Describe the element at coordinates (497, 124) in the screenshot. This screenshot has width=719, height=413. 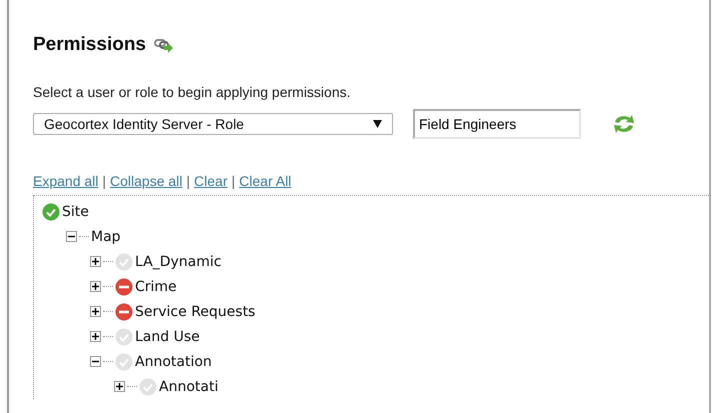
I see `role-input-field: Field Engineers` at that location.